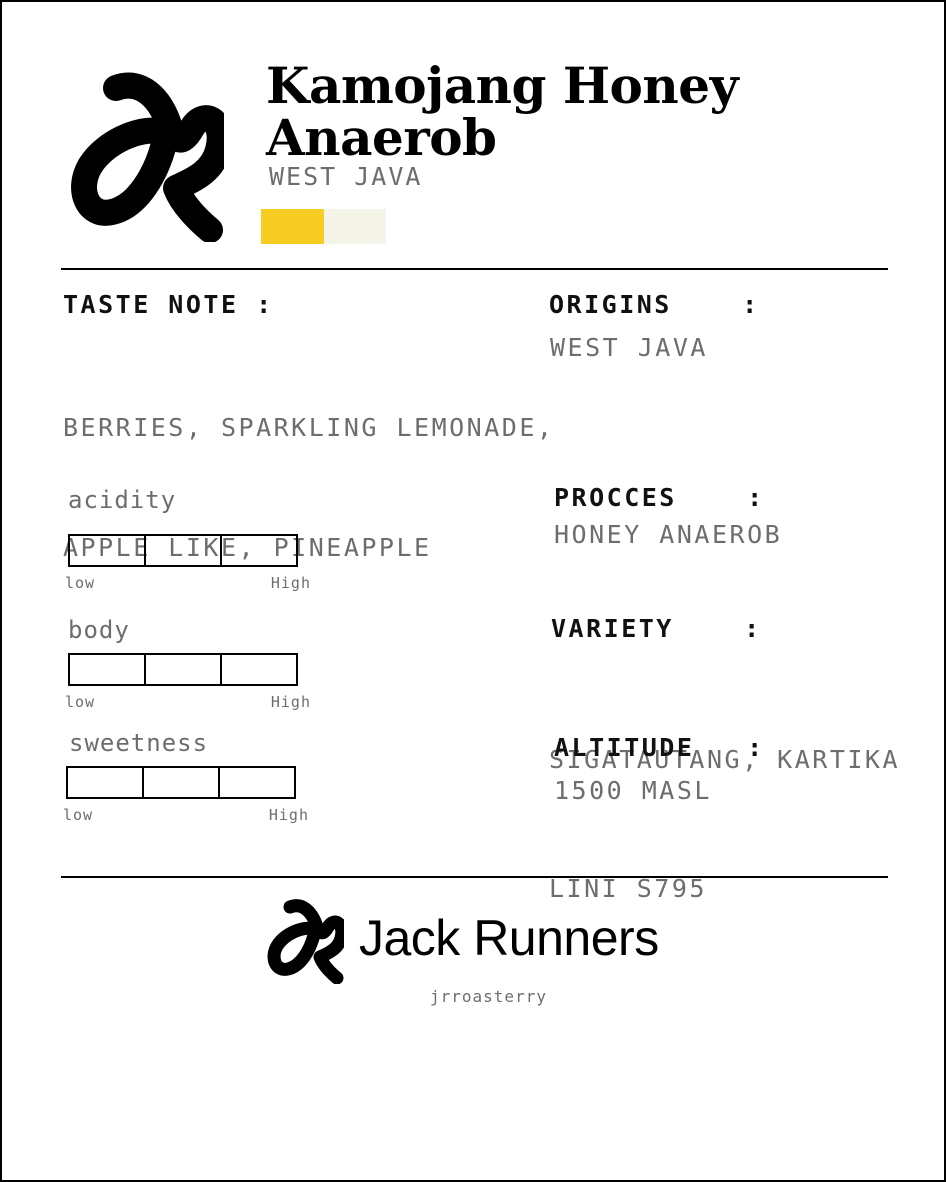  I want to click on body-meter, so click(183, 669).